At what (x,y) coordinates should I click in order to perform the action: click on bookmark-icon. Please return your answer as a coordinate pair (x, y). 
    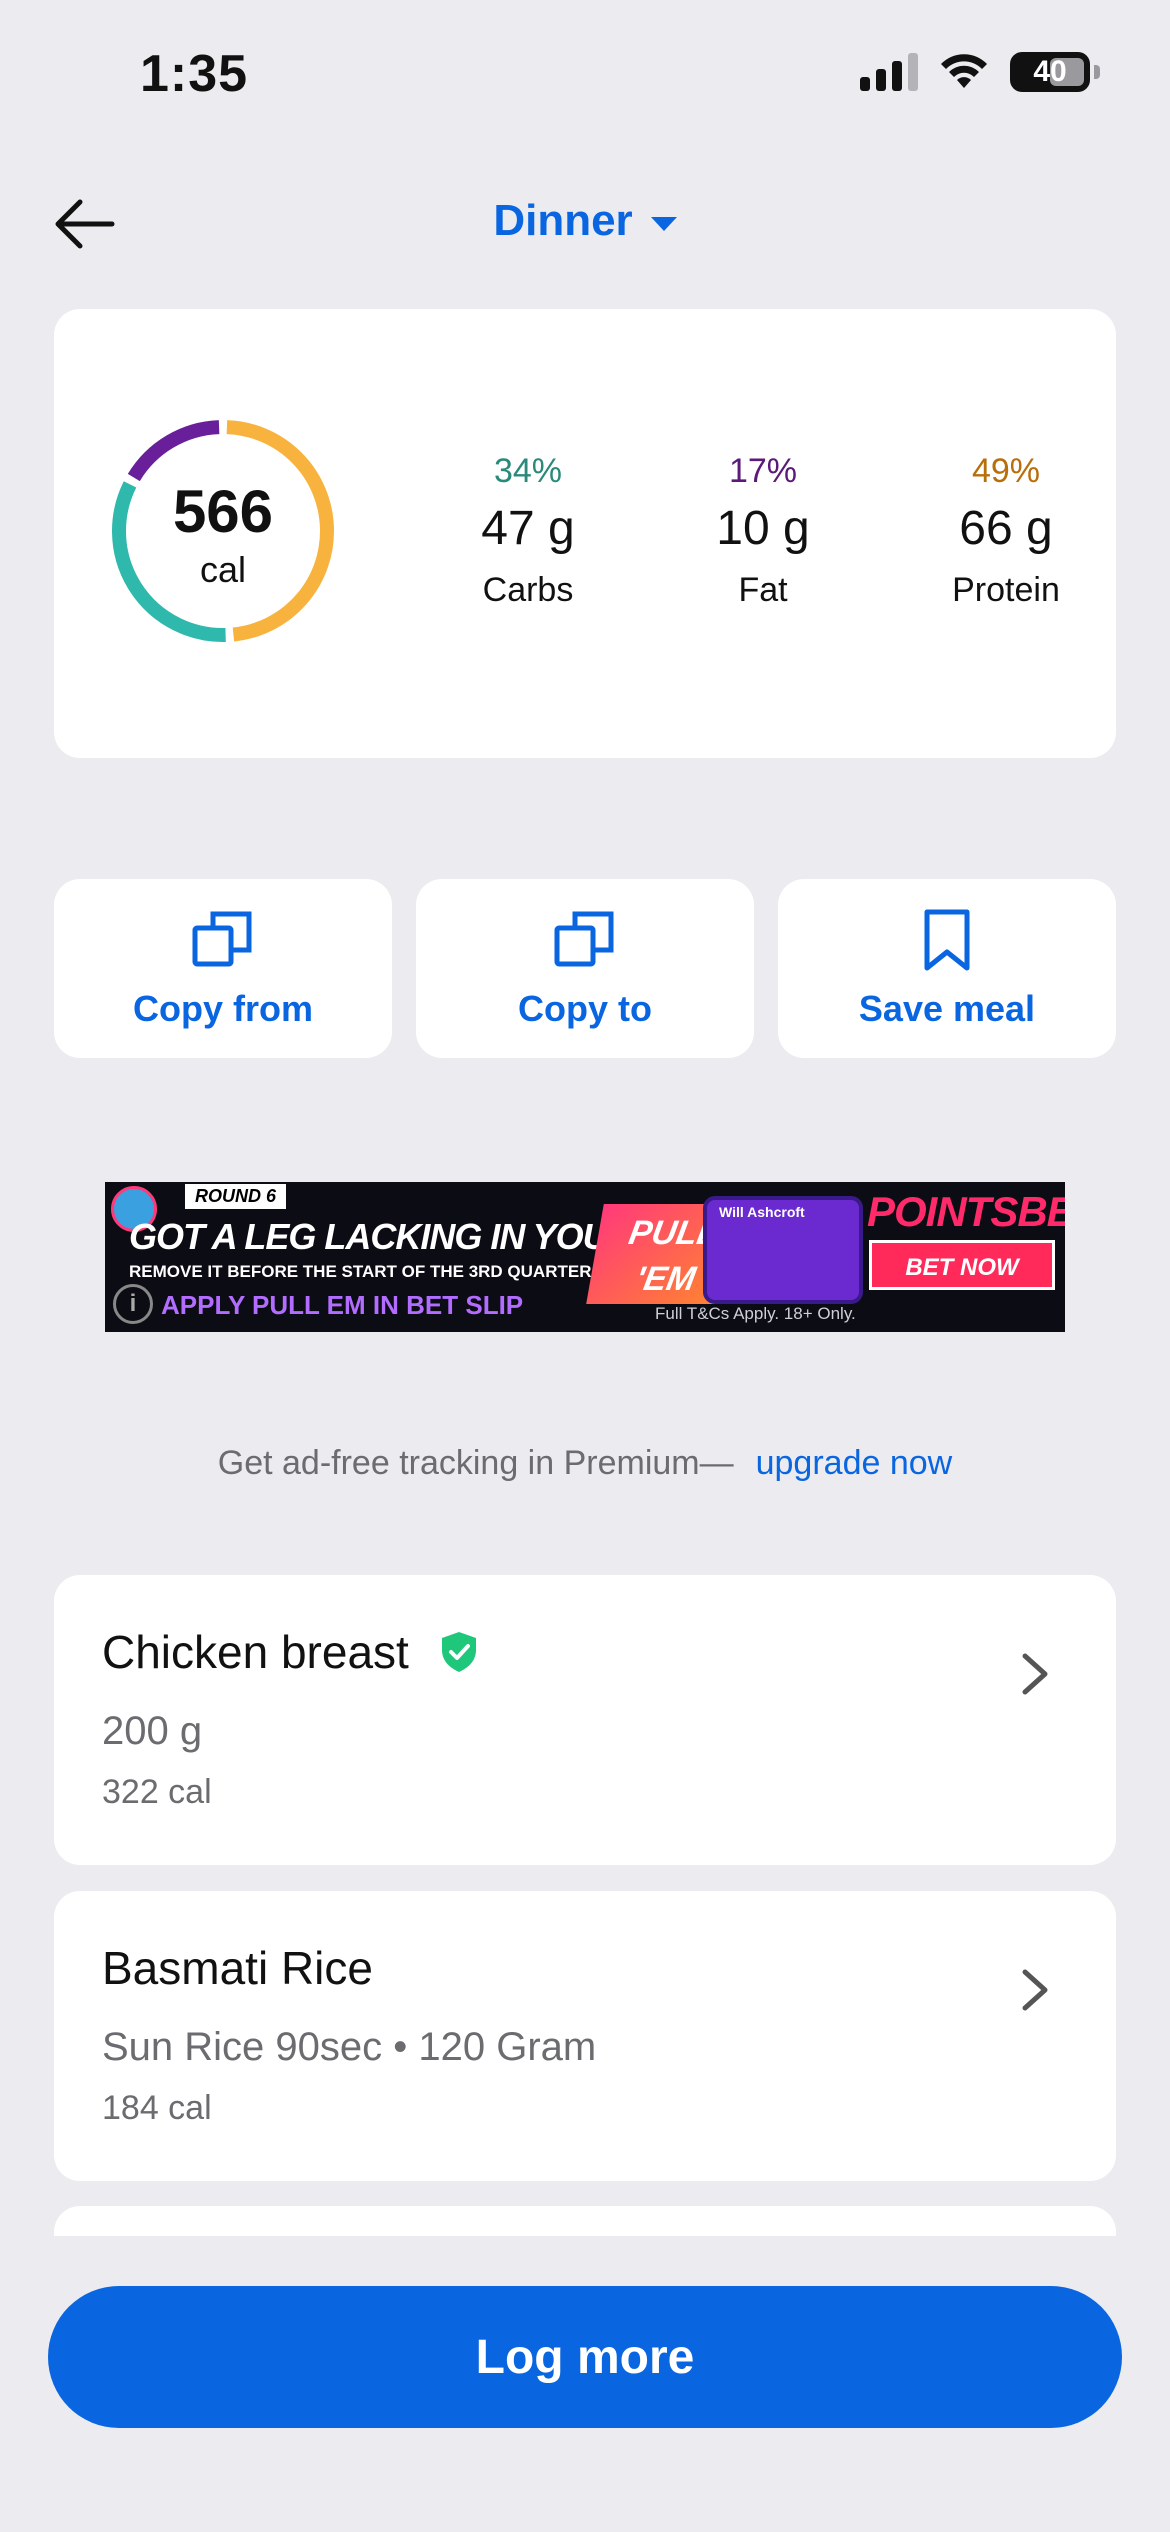
    Looking at the image, I should click on (947, 939).